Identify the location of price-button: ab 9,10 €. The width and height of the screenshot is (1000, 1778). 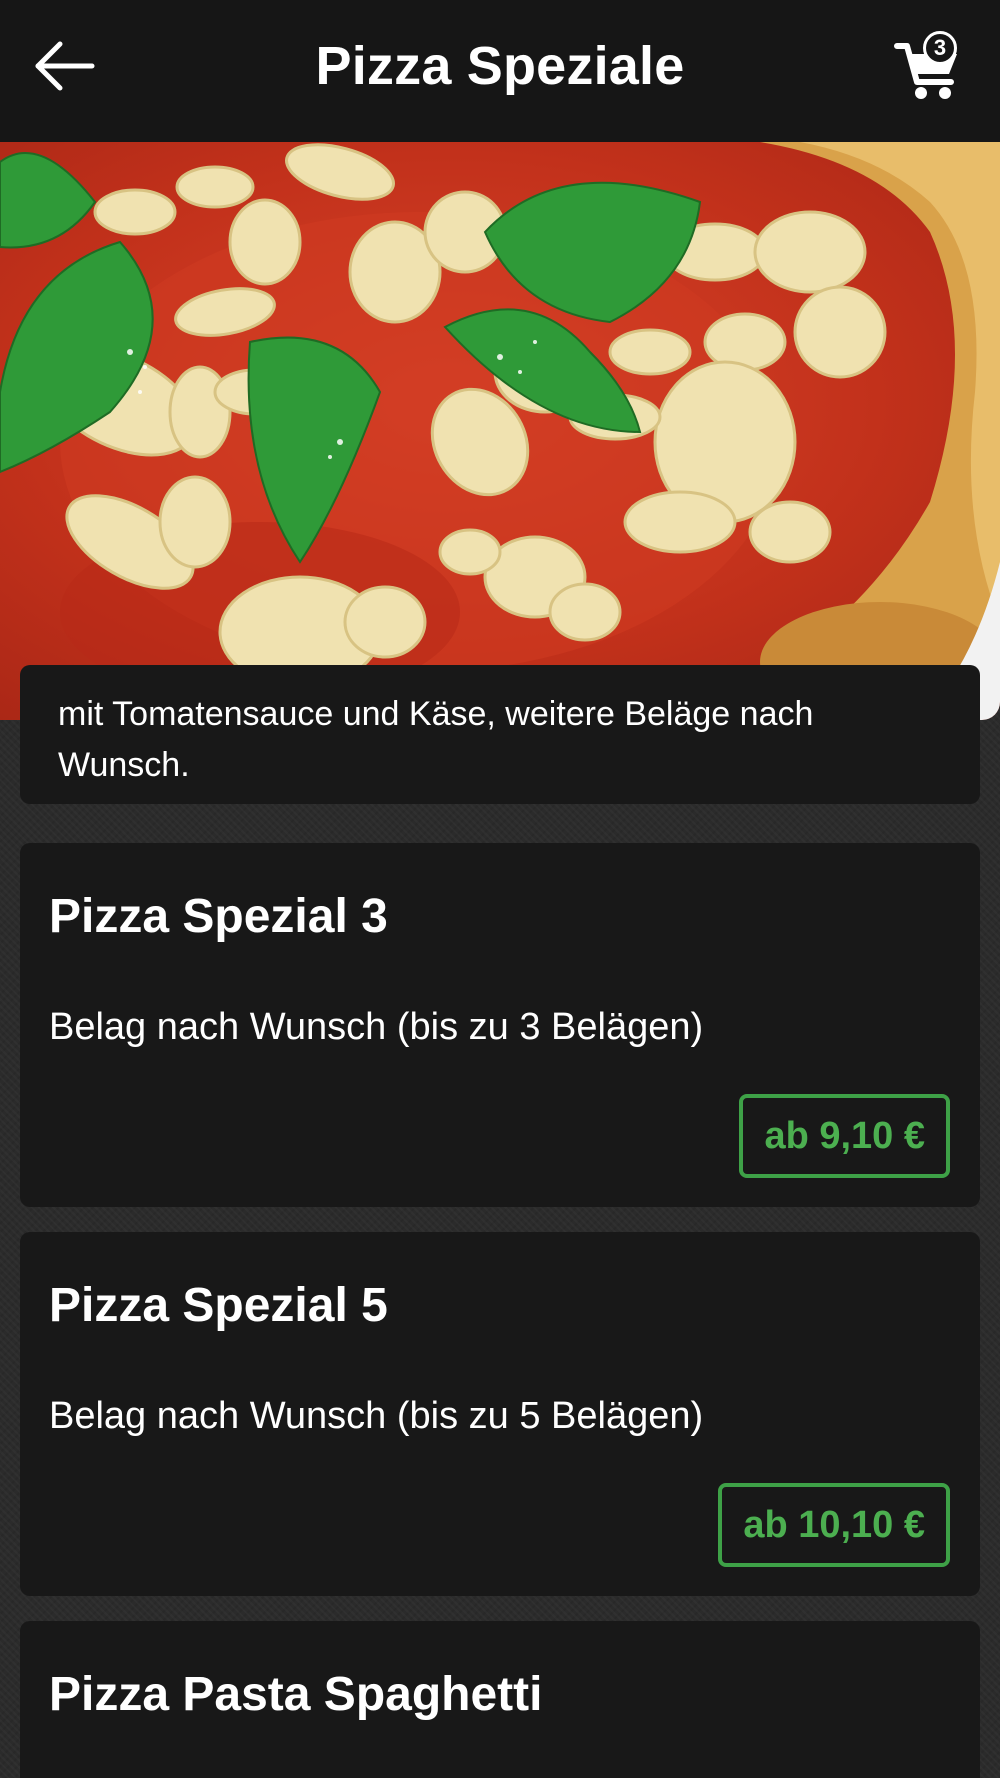
(844, 1136).